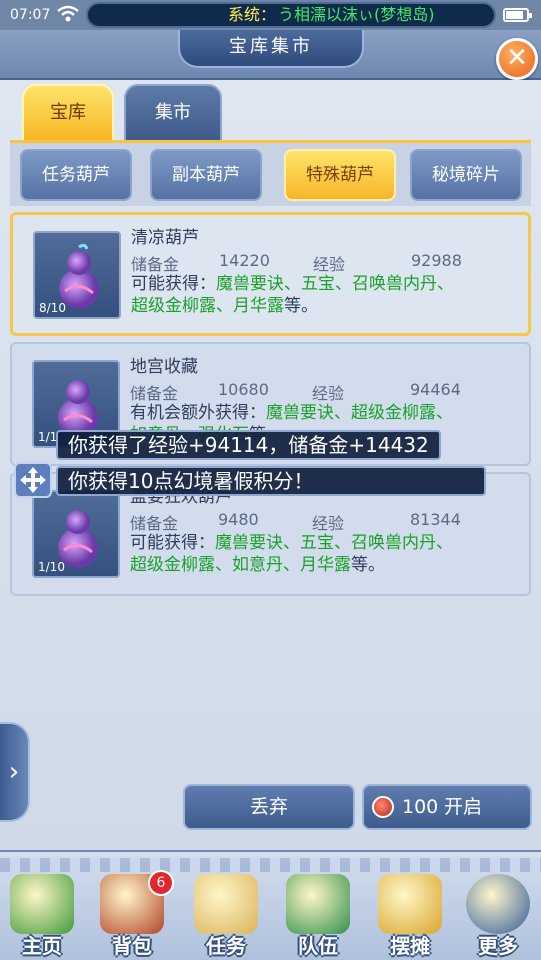  I want to click on wifi-icon, so click(68, 13).